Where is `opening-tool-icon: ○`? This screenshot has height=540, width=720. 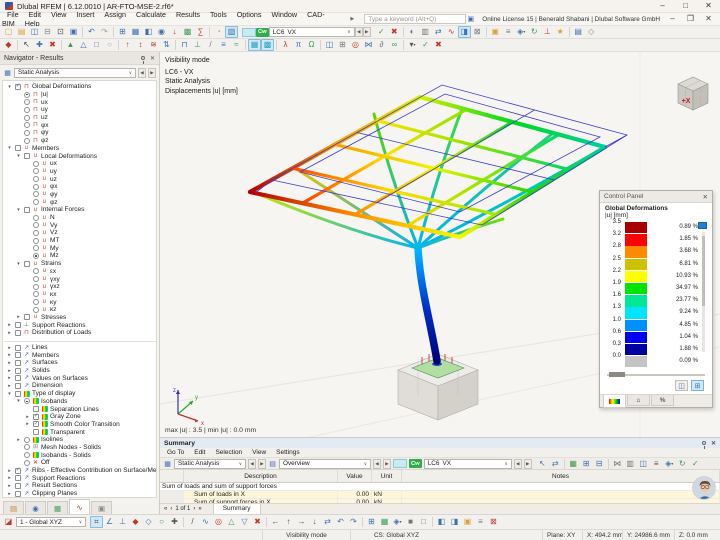 opening-tool-icon: ○ is located at coordinates (109, 45).